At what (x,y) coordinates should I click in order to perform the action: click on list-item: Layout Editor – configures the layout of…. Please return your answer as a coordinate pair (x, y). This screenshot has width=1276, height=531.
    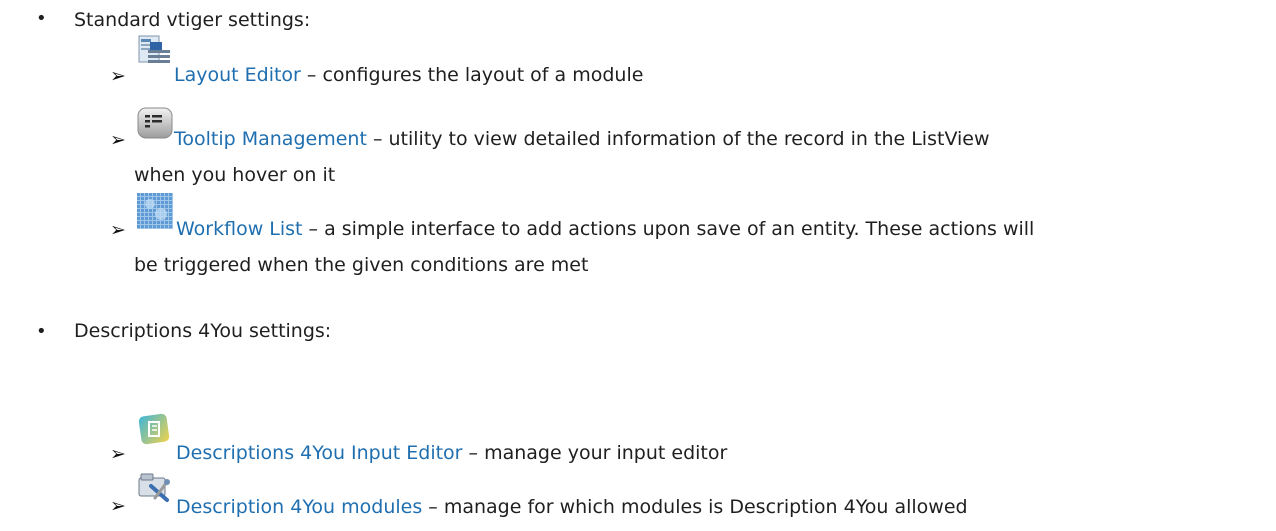
    Looking at the image, I should click on (408, 75).